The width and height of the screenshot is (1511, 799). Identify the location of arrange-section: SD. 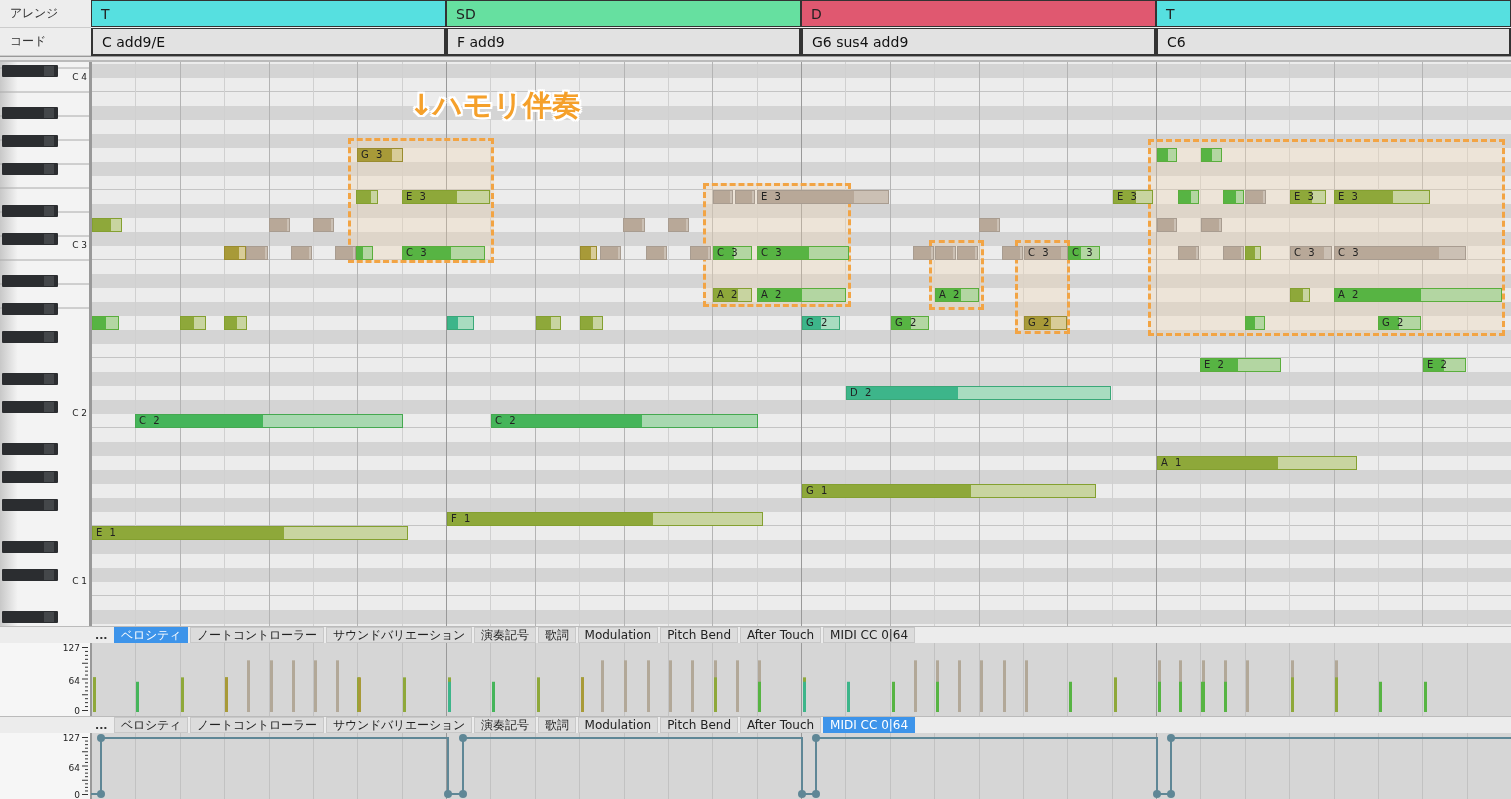
(623, 13).